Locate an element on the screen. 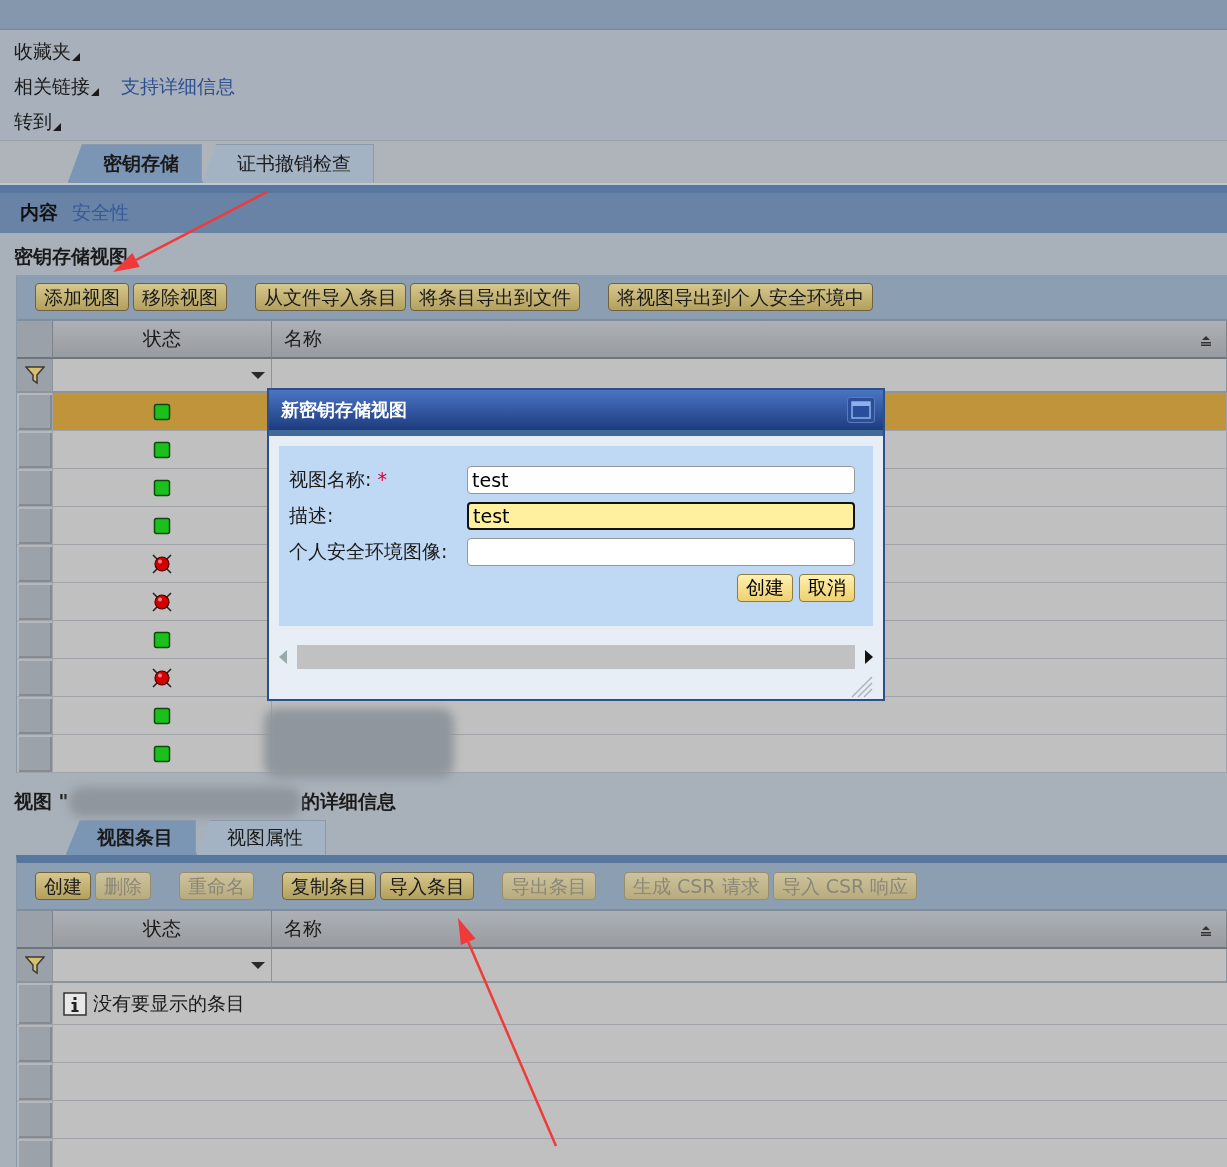  required-mark: * is located at coordinates (382, 479).